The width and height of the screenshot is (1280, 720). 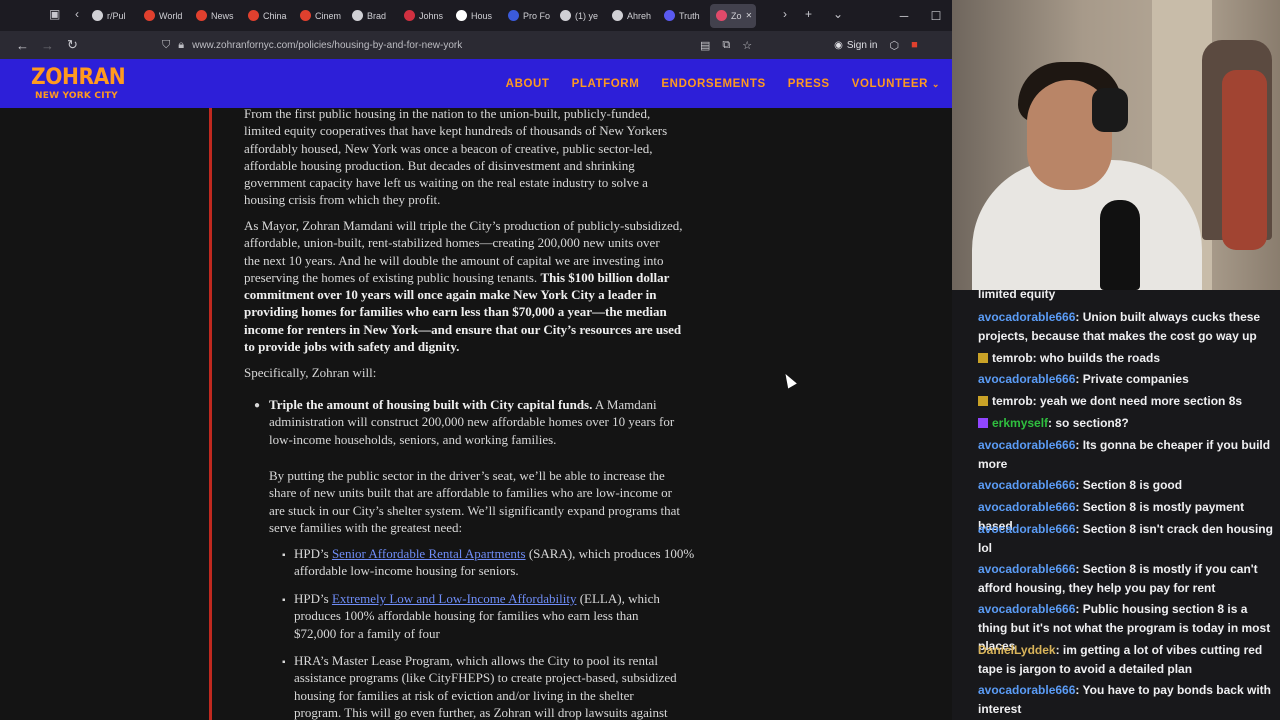 I want to click on reload-icon: ↻, so click(x=72, y=45).